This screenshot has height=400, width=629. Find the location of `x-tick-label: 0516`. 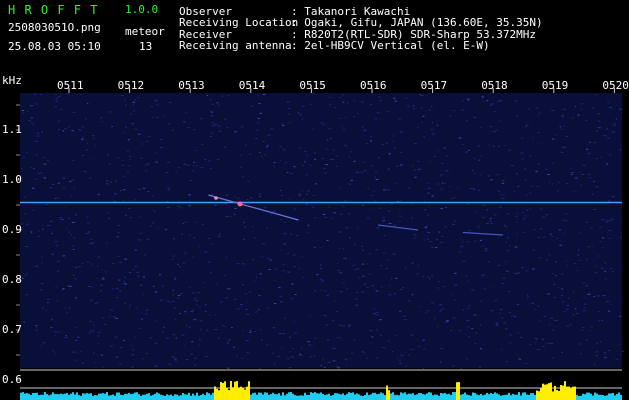

x-tick-label: 0516 is located at coordinates (373, 85).